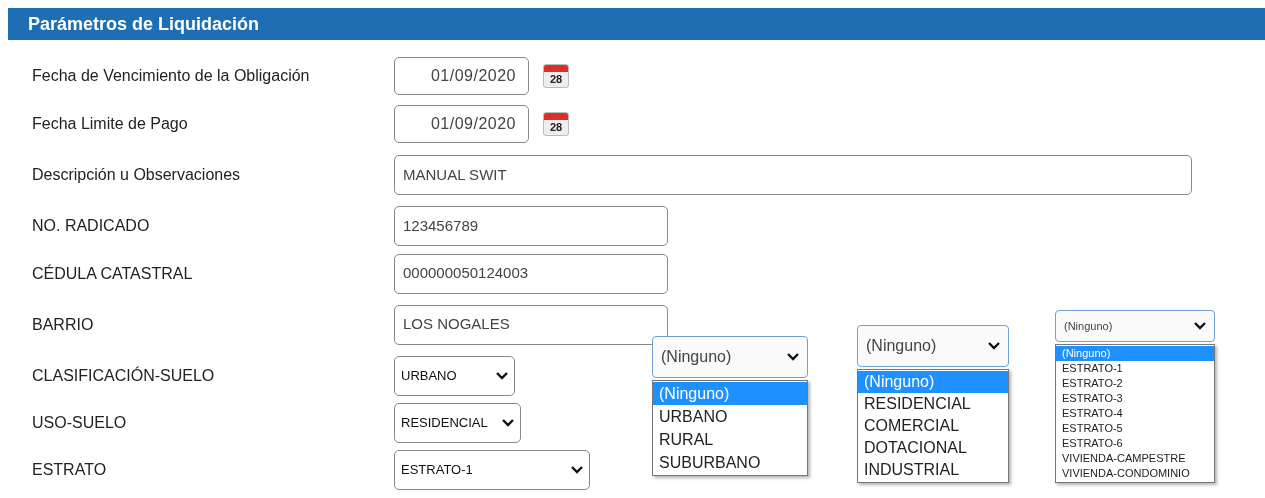 The width and height of the screenshot is (1265, 498). What do you see at coordinates (531, 226) in the screenshot?
I see `input-field: 123456789` at bounding box center [531, 226].